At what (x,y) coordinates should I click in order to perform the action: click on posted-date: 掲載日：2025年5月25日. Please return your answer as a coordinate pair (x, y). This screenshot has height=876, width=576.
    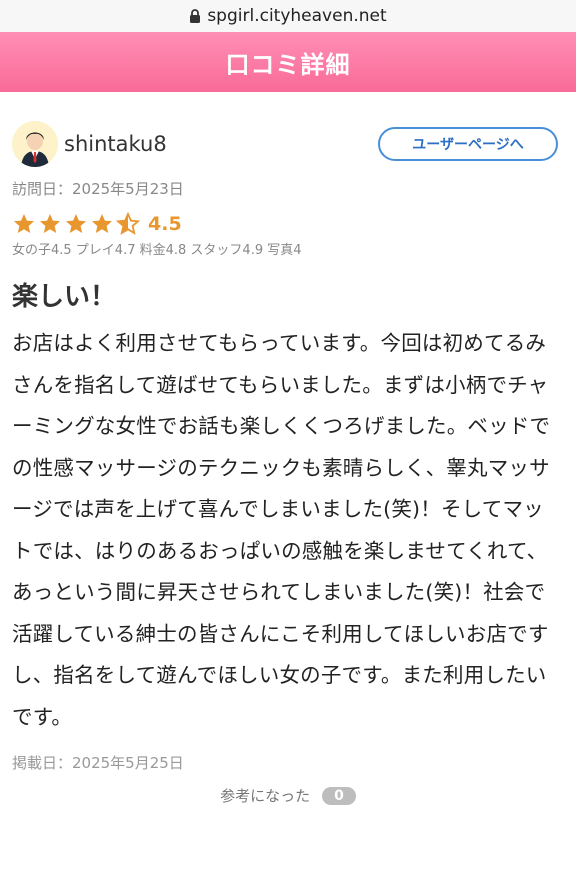
    Looking at the image, I should click on (98, 763).